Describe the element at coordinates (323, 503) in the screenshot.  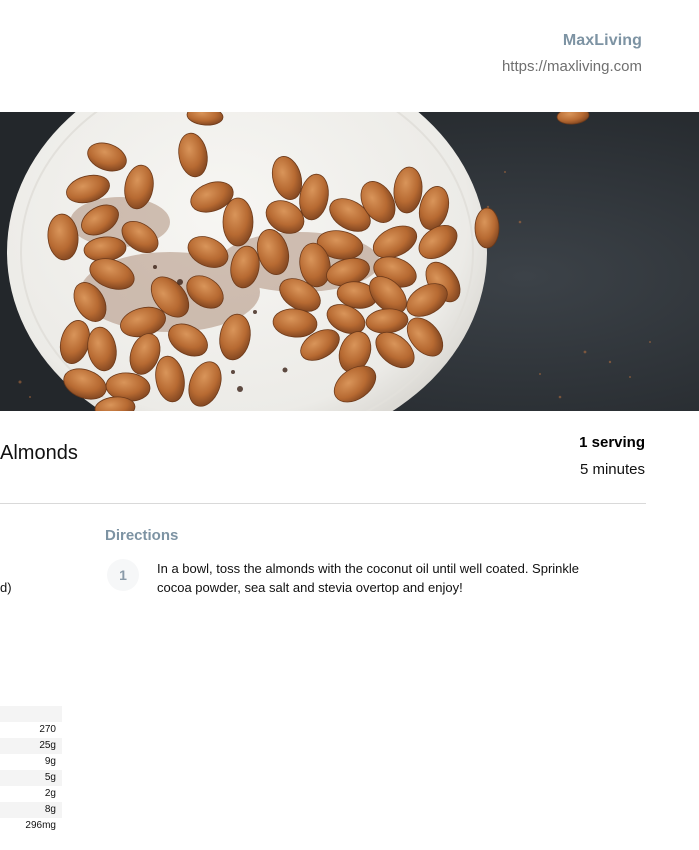
I see `section-divider` at that location.